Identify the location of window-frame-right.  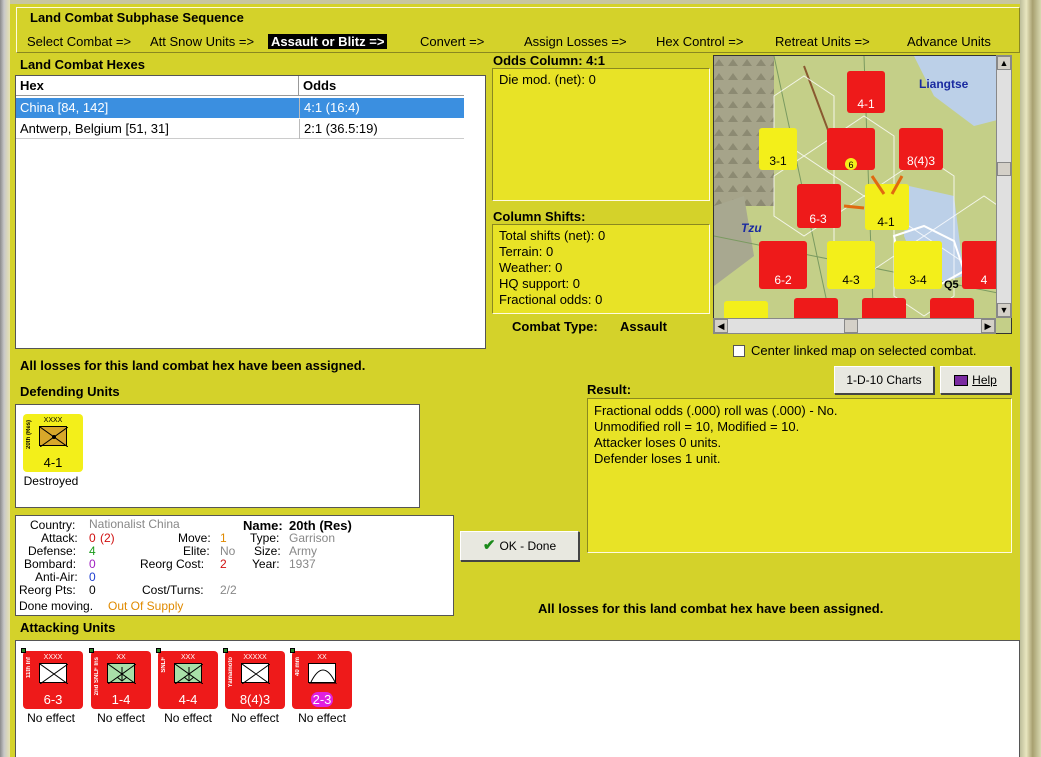
(1030, 378).